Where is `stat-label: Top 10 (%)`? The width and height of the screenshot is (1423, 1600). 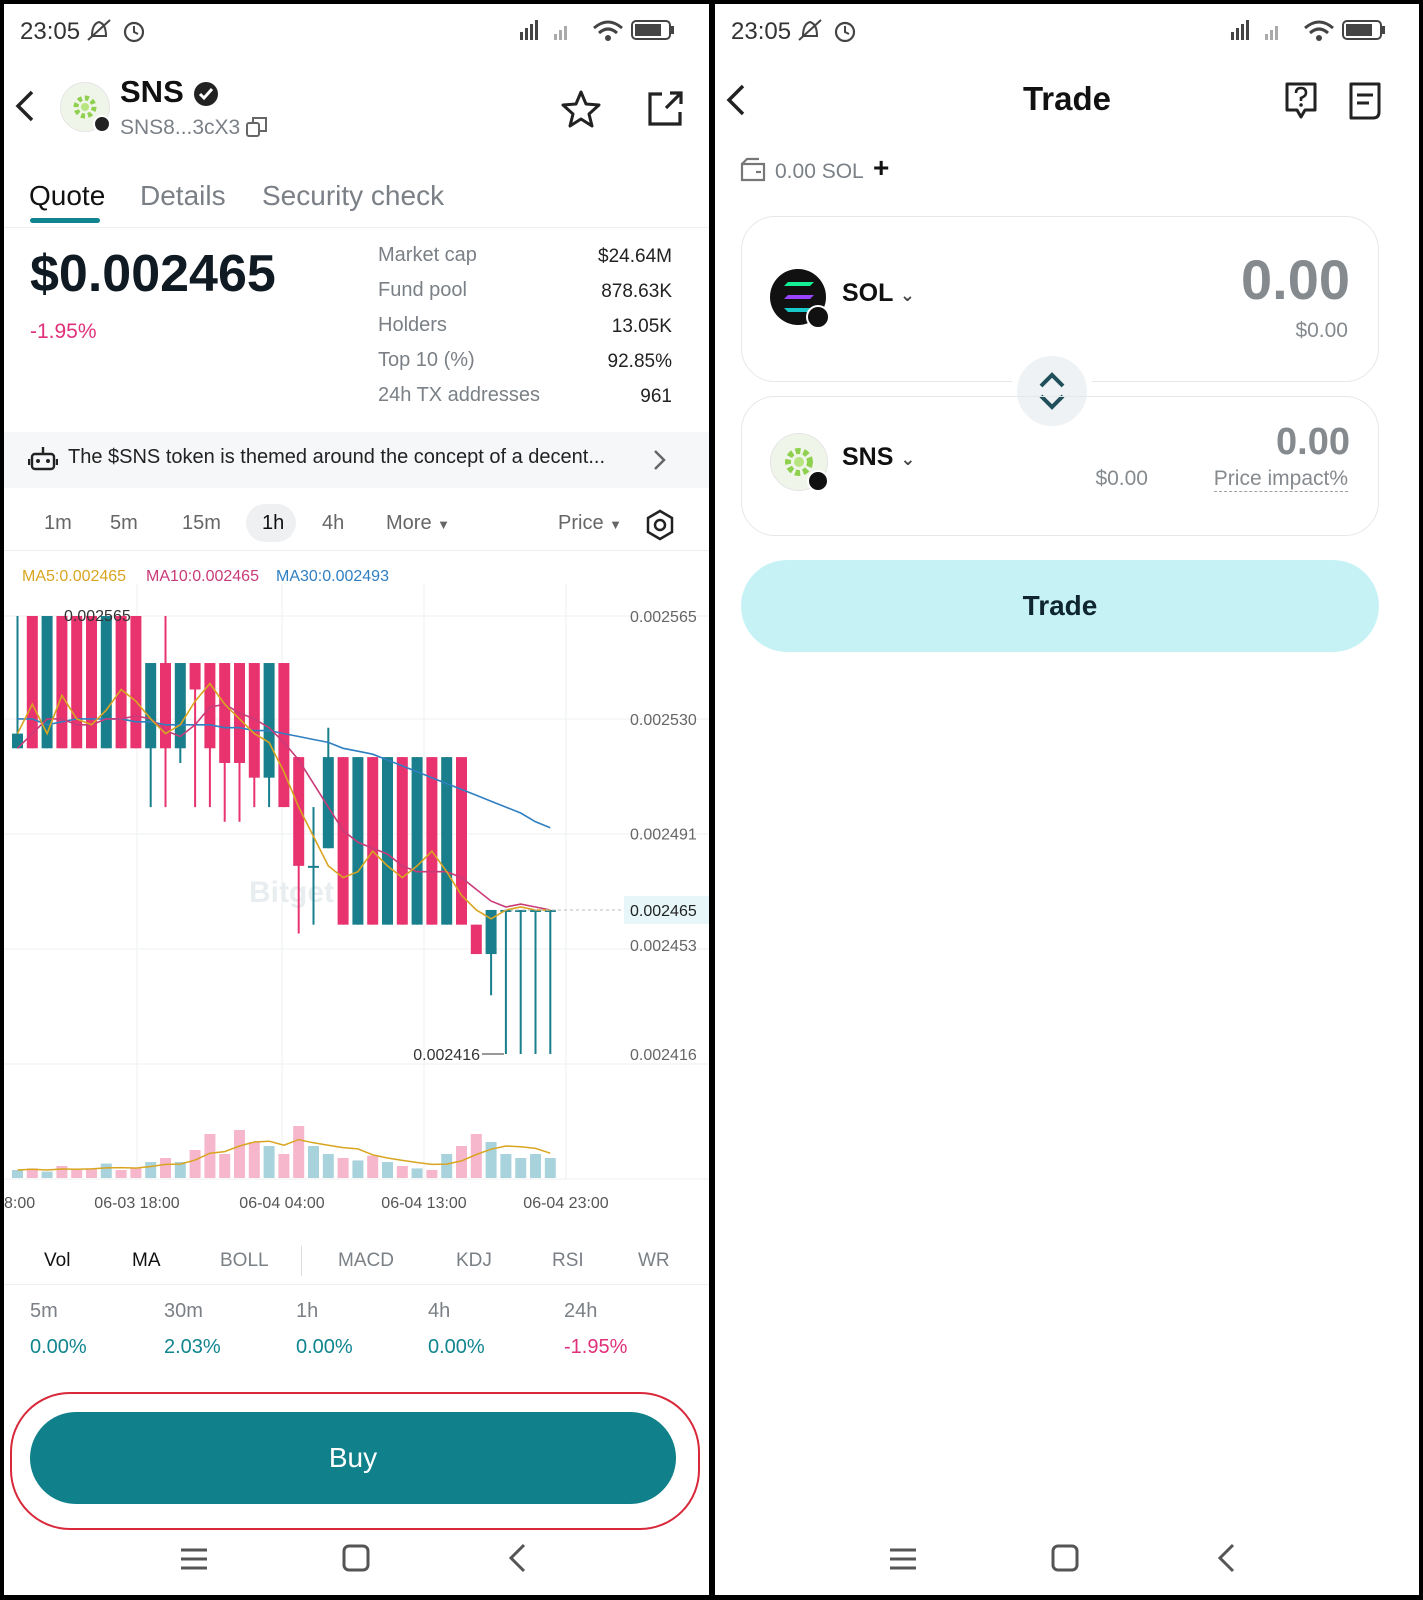 stat-label: Top 10 (%) is located at coordinates (426, 360).